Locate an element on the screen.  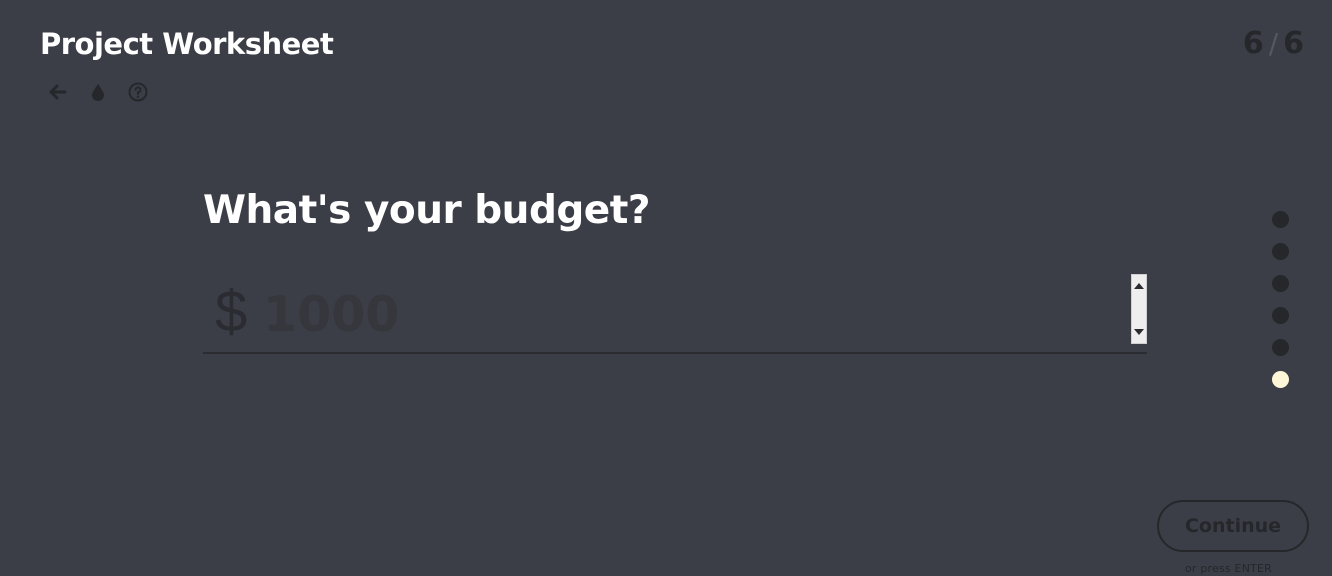
continue-button: Continue is located at coordinates (1233, 526).